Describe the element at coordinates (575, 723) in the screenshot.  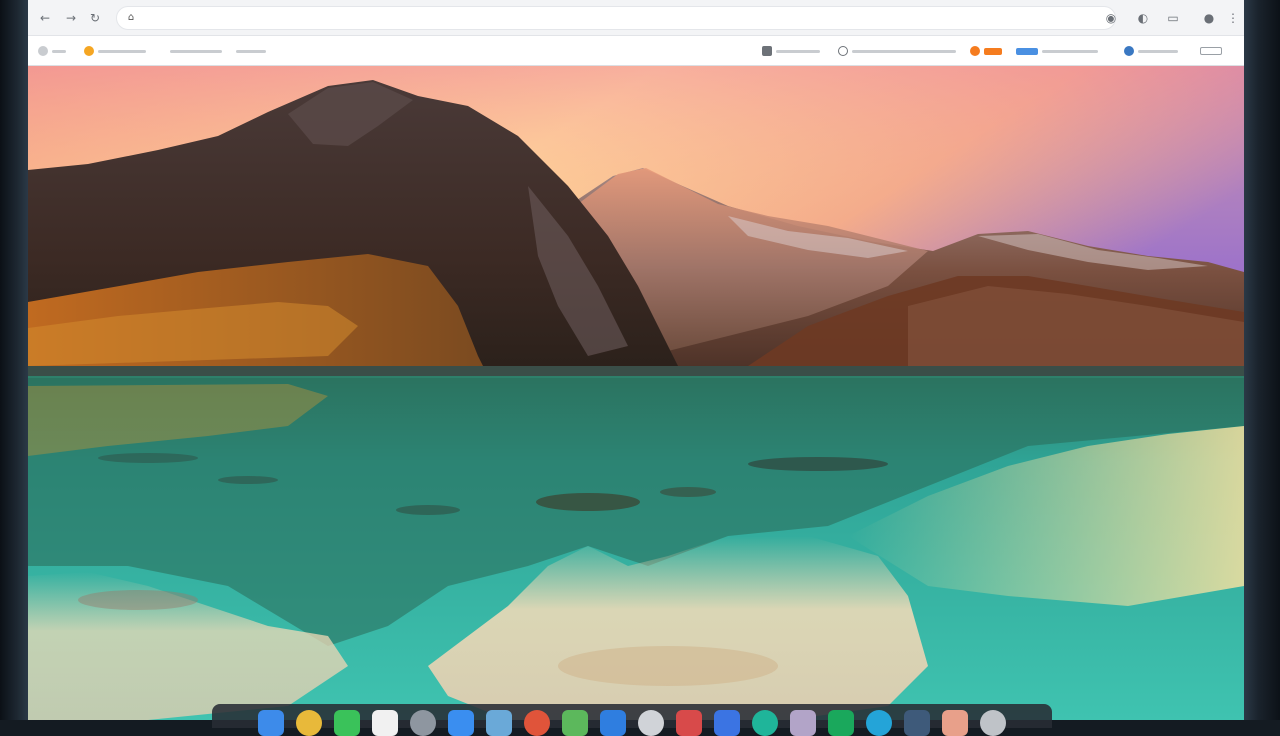
I see `leaf-icon` at that location.